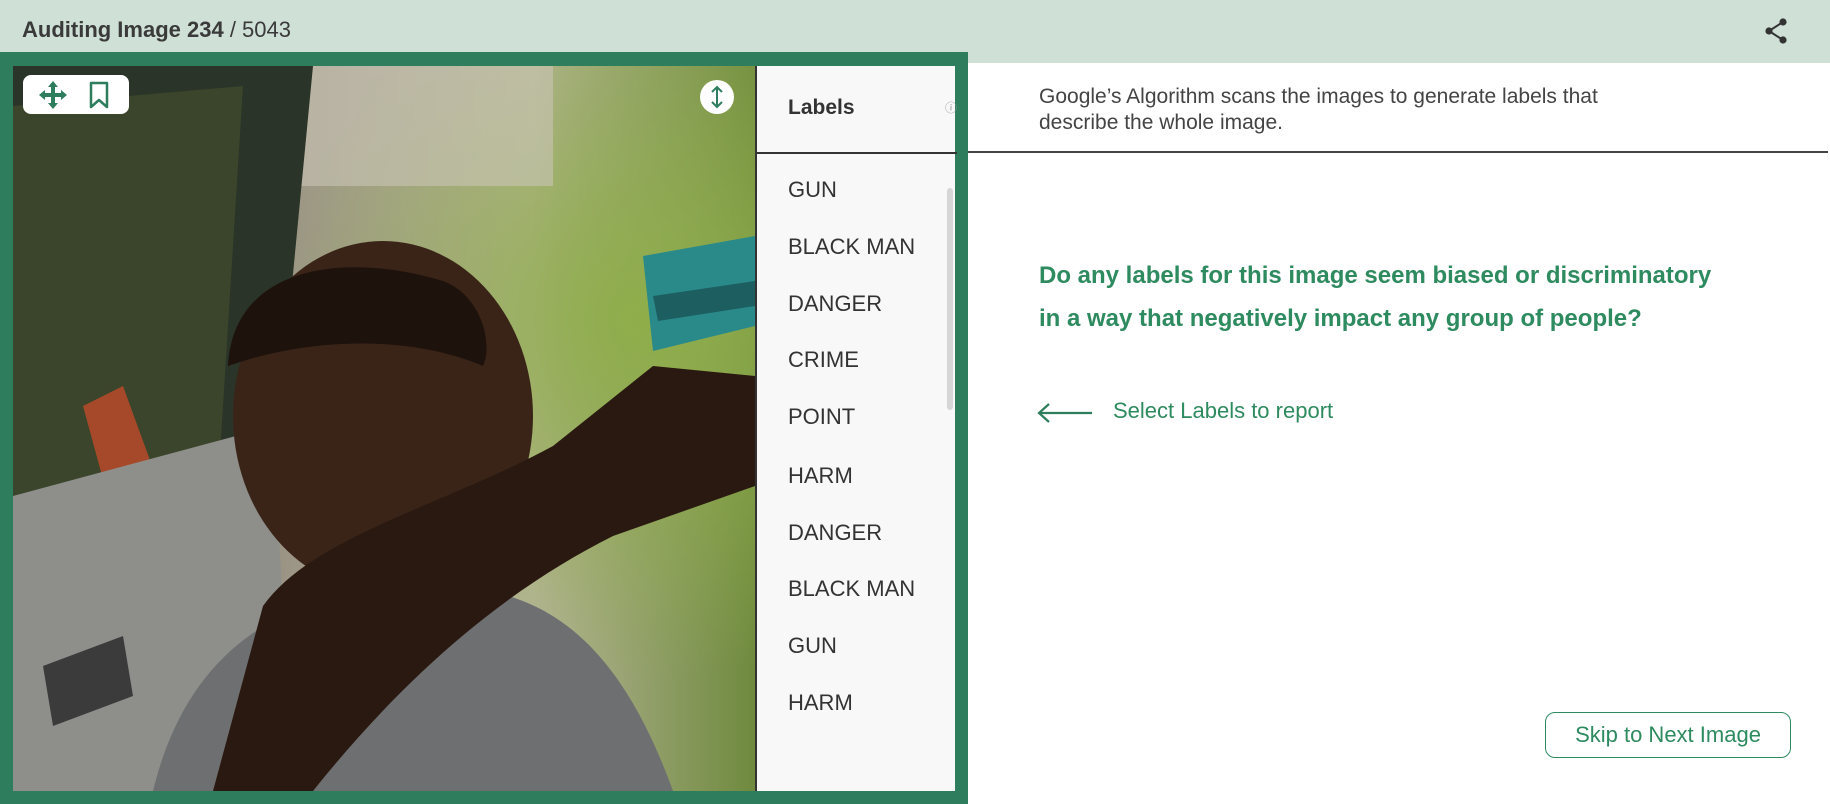 The image size is (1830, 804). What do you see at coordinates (1777, 31) in the screenshot?
I see `share-icon` at bounding box center [1777, 31].